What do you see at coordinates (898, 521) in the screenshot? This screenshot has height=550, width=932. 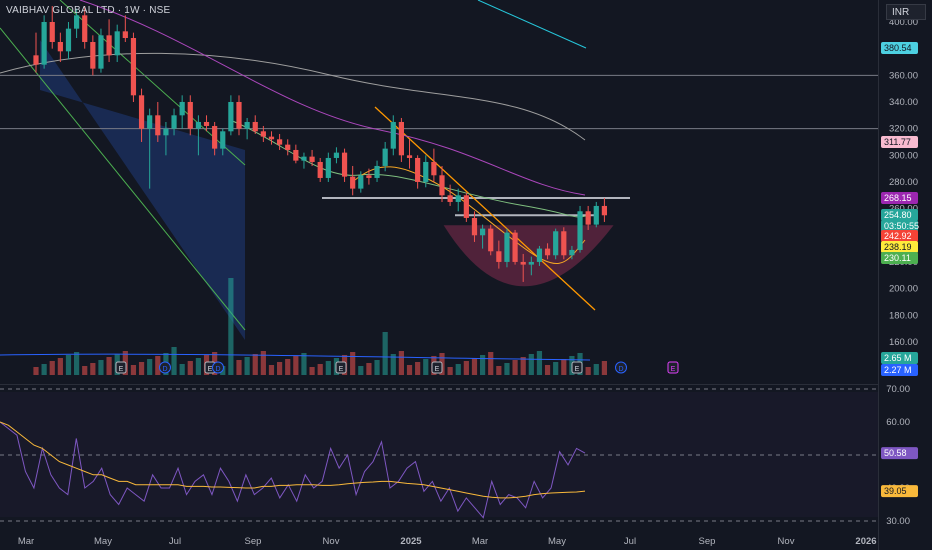 I see `rsi-tick-label: 30.00` at bounding box center [898, 521].